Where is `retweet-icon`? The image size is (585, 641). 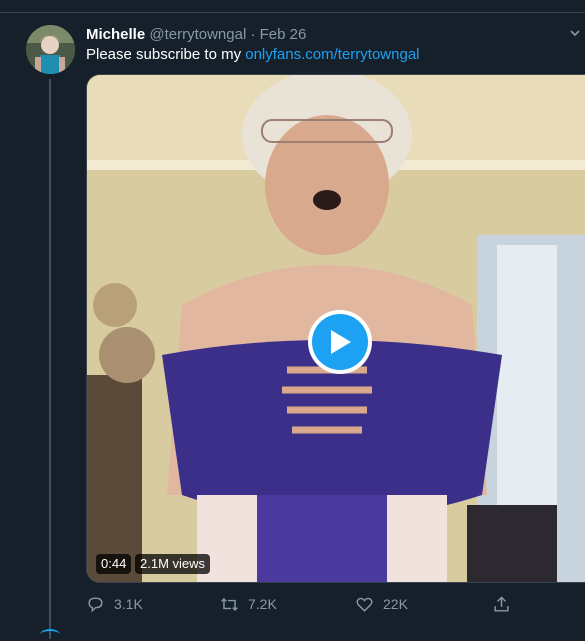
retweet-icon is located at coordinates (229, 604).